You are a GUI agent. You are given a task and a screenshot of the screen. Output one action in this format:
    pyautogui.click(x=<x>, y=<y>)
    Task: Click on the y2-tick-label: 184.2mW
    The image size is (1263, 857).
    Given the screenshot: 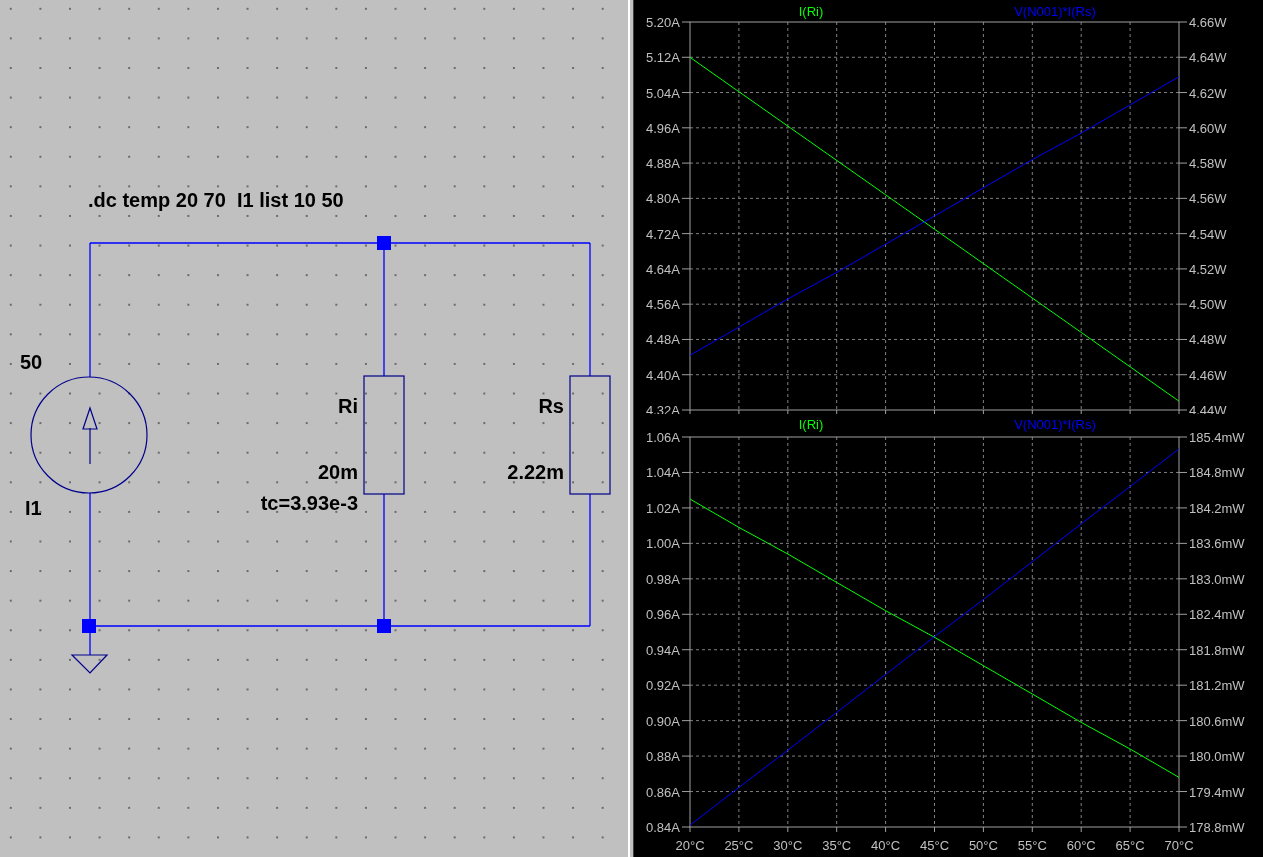 What is the action you would take?
    pyautogui.click(x=1217, y=508)
    